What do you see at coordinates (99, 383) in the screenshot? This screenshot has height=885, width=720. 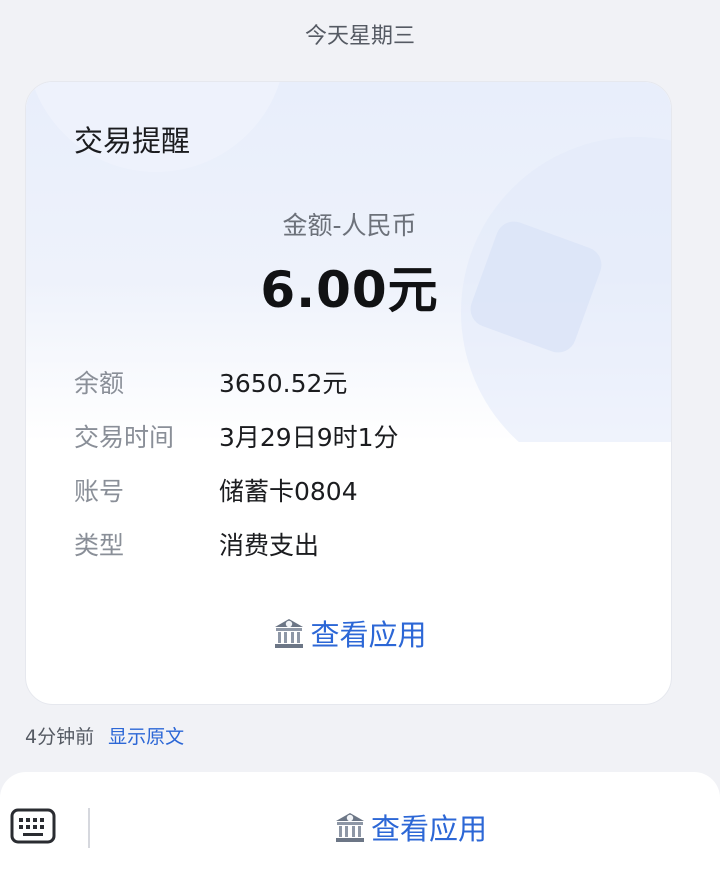 I see `detail-key: 余额` at bounding box center [99, 383].